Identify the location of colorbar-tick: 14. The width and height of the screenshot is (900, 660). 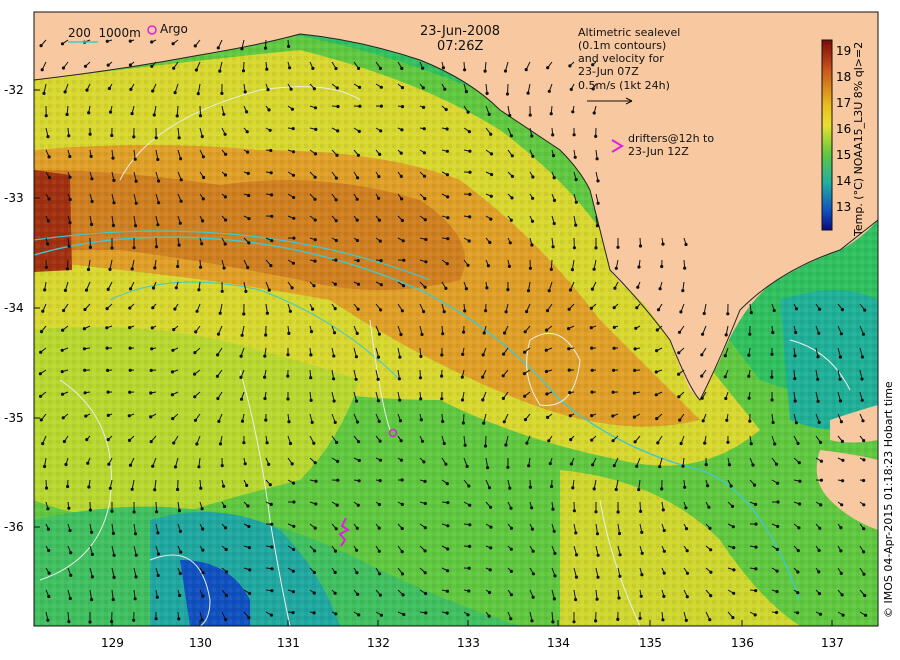
(844, 181).